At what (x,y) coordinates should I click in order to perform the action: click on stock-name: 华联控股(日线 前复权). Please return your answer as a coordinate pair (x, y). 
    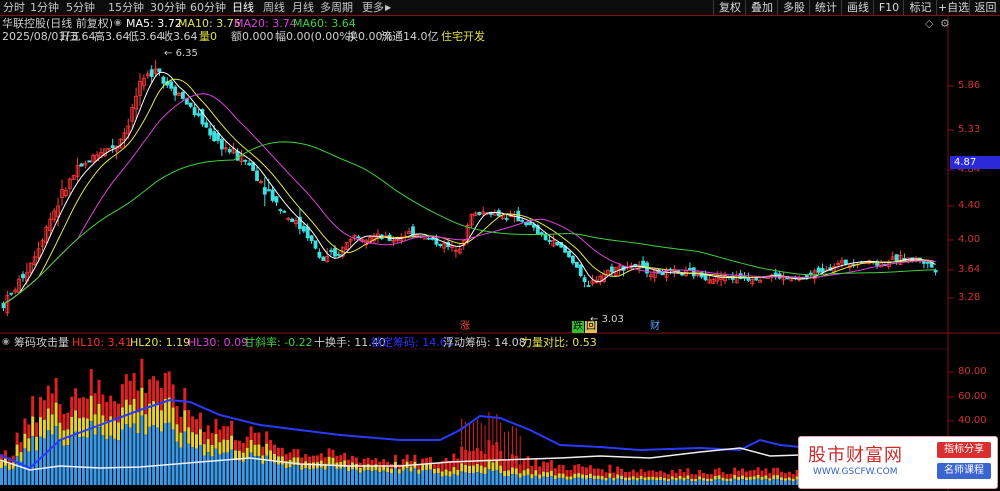
    Looking at the image, I should click on (57, 23).